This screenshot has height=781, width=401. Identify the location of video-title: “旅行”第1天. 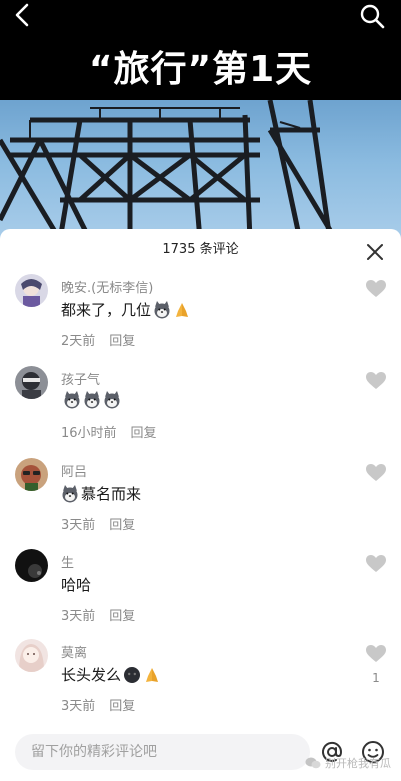
(200, 69).